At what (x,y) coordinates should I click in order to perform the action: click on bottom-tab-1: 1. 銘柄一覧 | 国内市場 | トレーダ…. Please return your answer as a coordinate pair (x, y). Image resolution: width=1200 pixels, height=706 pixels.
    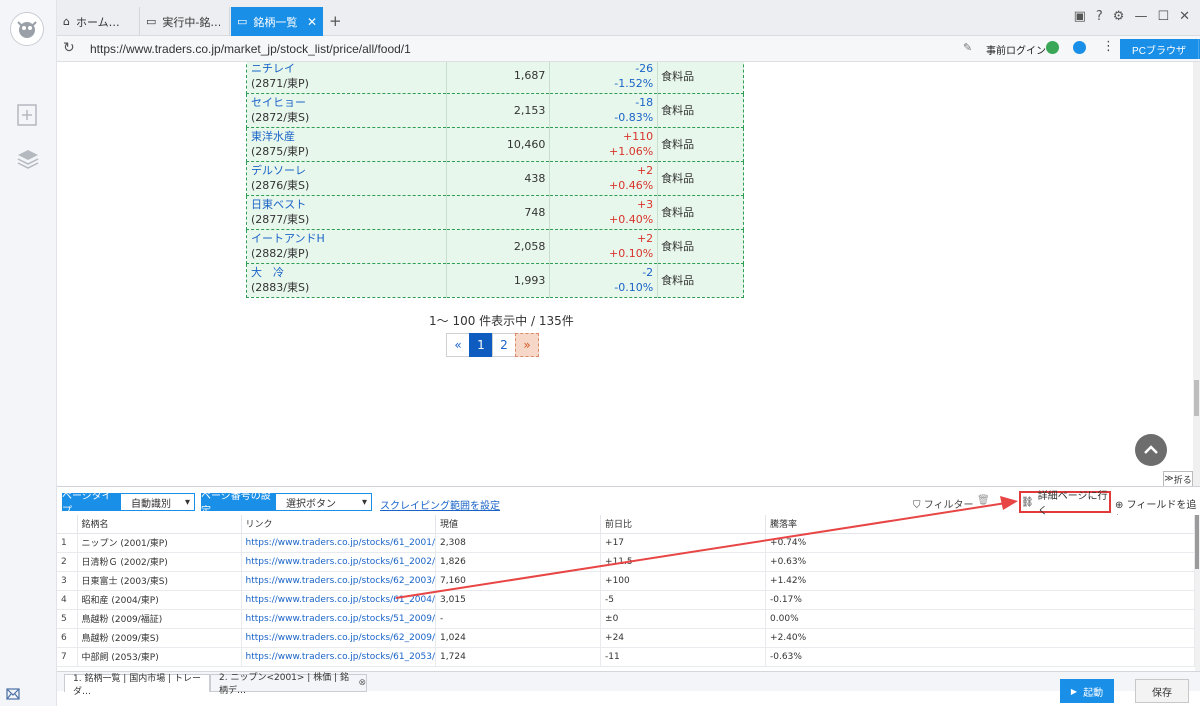
    Looking at the image, I should click on (137, 685).